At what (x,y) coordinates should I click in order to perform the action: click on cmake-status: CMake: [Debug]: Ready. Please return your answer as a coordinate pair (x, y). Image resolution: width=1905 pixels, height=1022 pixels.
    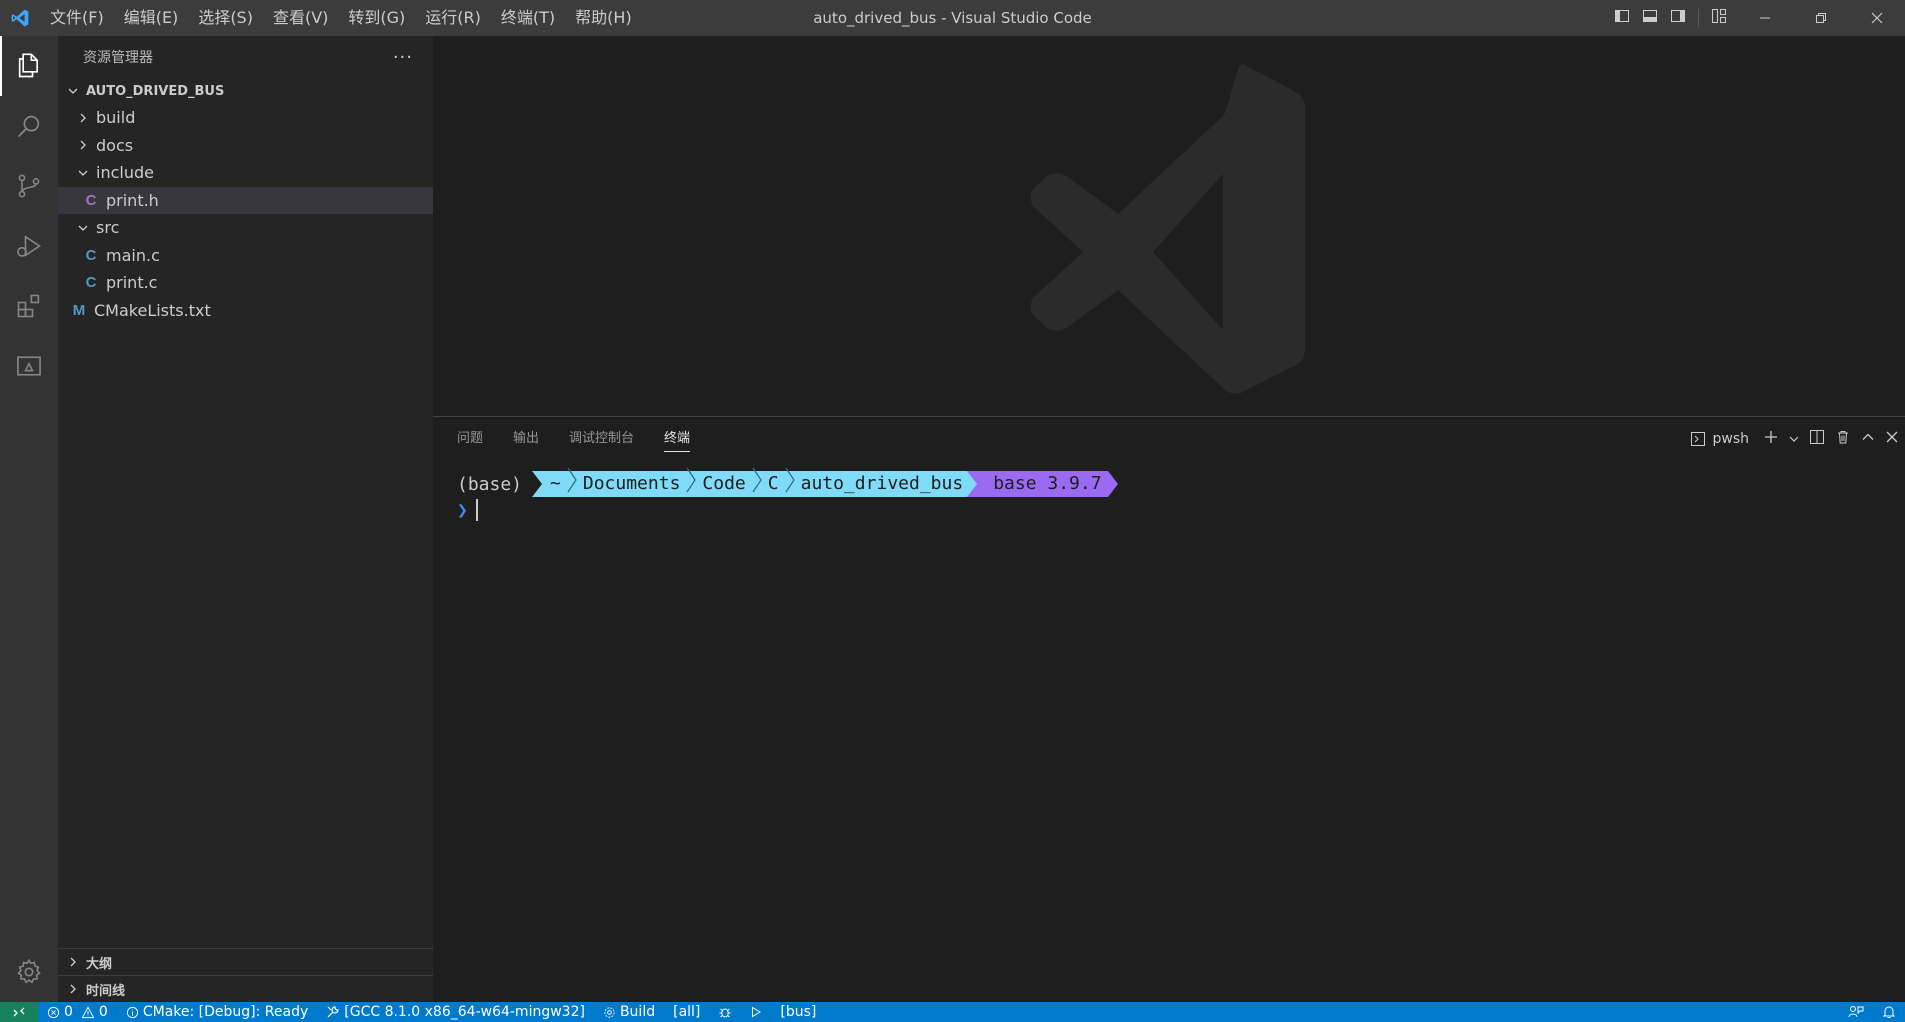
    Looking at the image, I should click on (217, 1012).